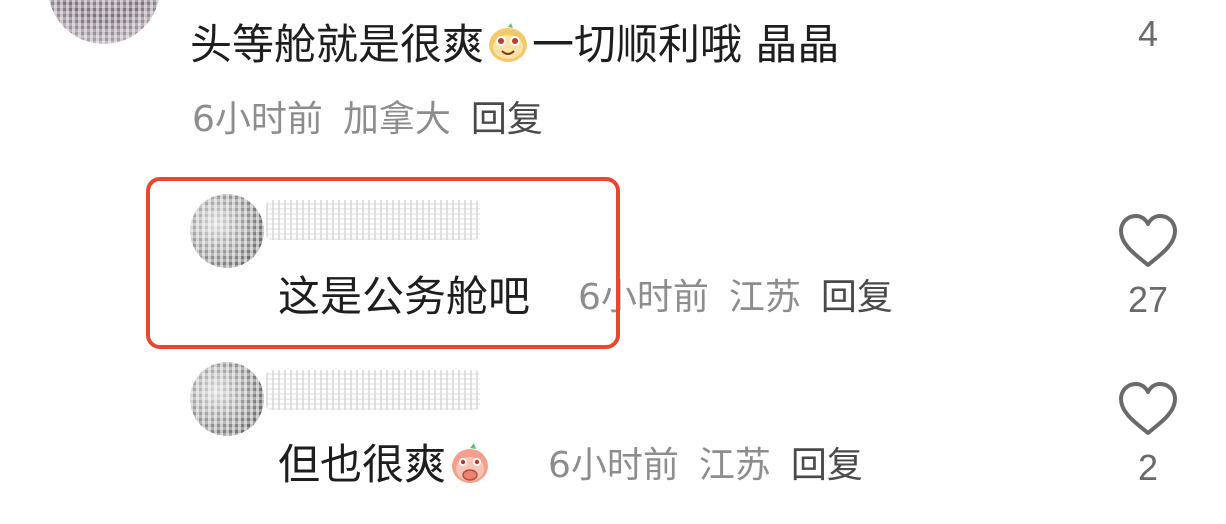 The height and width of the screenshot is (524, 1226). What do you see at coordinates (470, 463) in the screenshot?
I see `covering-mouth-peach-emoji-icon` at bounding box center [470, 463].